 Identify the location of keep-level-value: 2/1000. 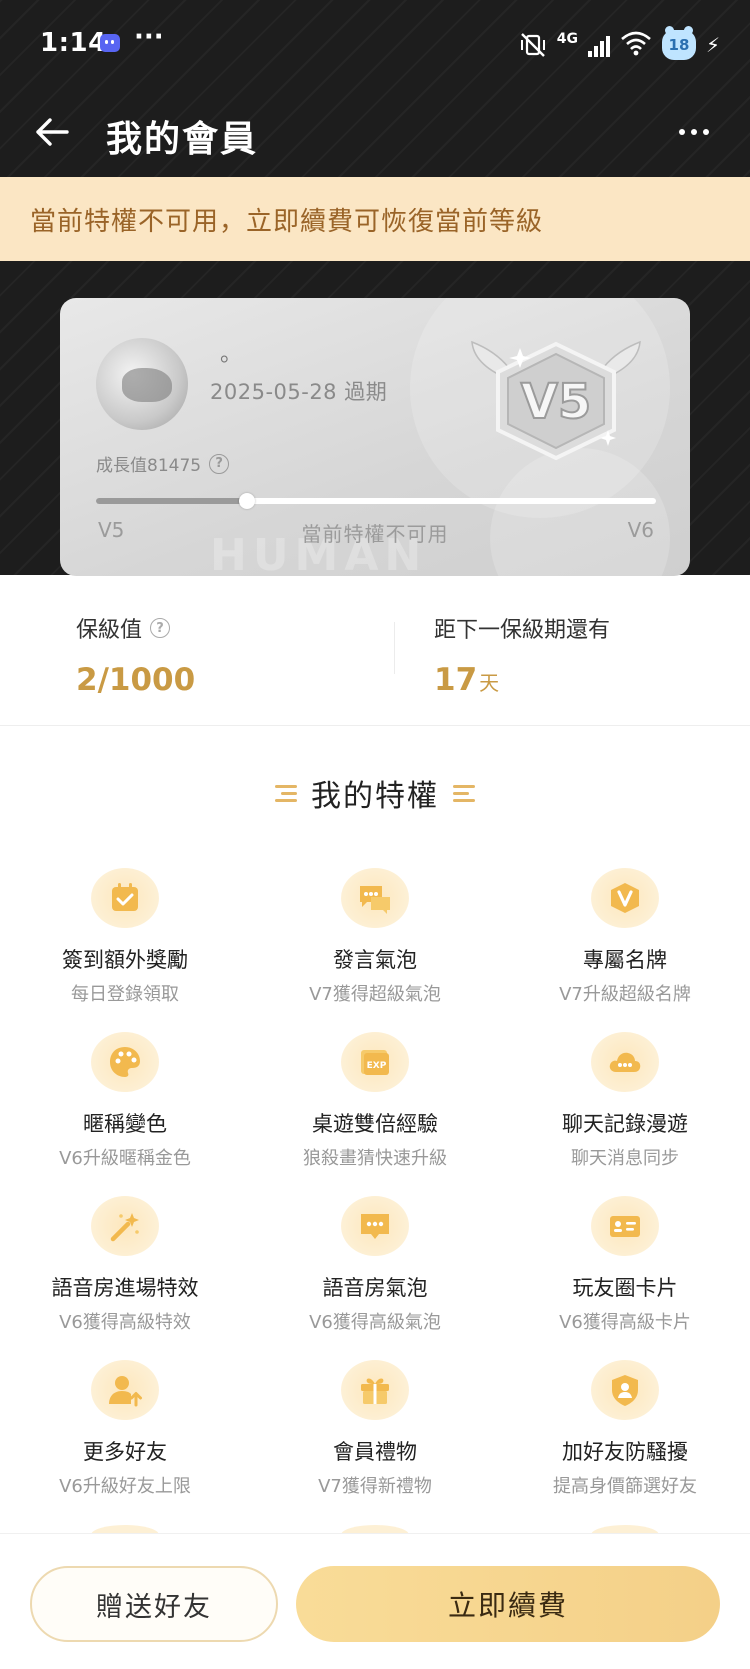
(136, 680).